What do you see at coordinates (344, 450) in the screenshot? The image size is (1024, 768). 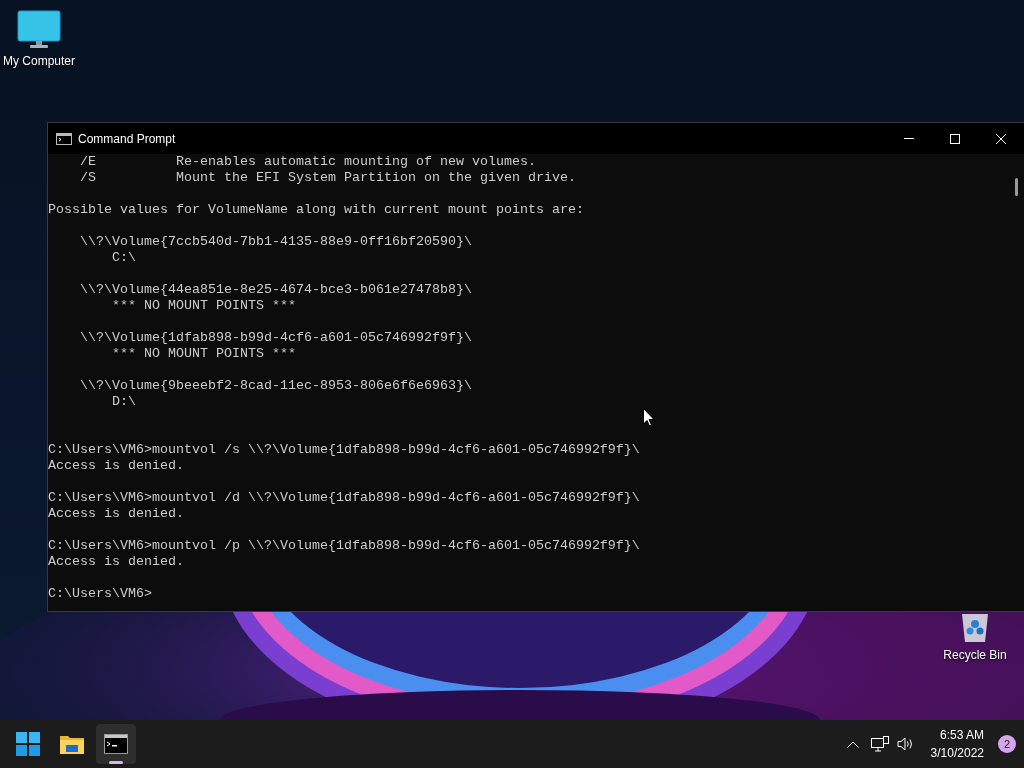 I see `console-line: C:\Users\VM6>mountvol /s \\?\Volume{1dfab898-b99d-4cf6-a601-05c746992f9f}\` at bounding box center [344, 450].